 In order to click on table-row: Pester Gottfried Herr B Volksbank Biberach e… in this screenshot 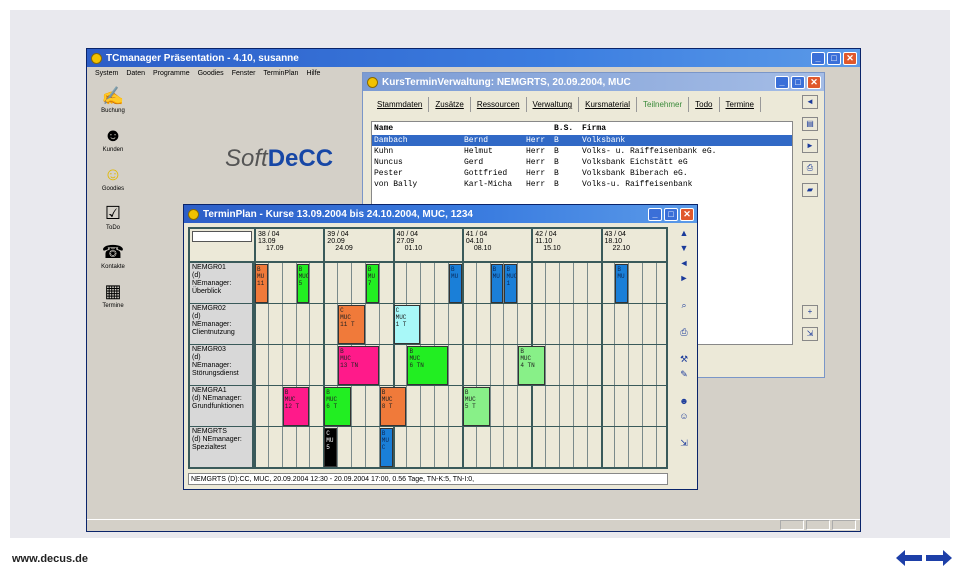, I will do `click(582, 173)`.